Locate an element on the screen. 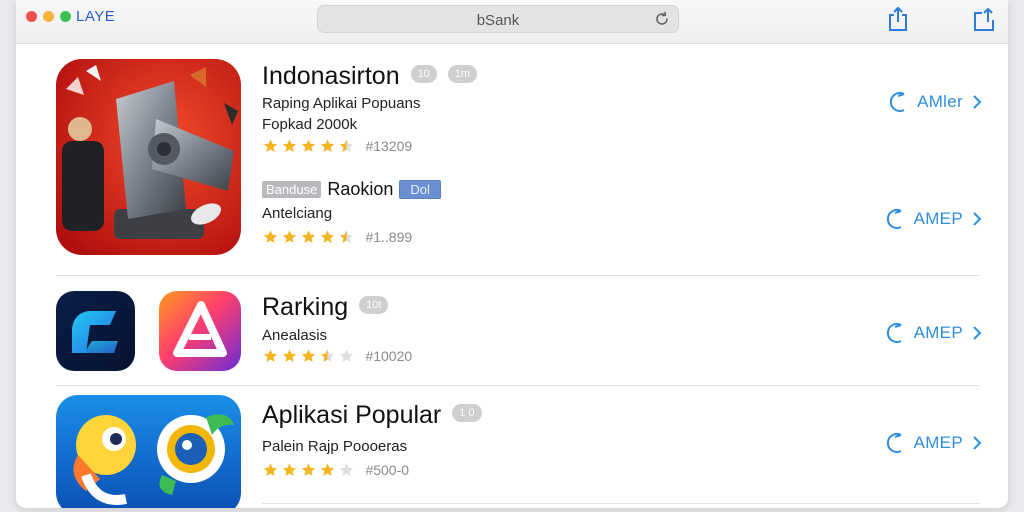 This screenshot has height=512, width=1024. zoom-window-button is located at coordinates (65, 16).